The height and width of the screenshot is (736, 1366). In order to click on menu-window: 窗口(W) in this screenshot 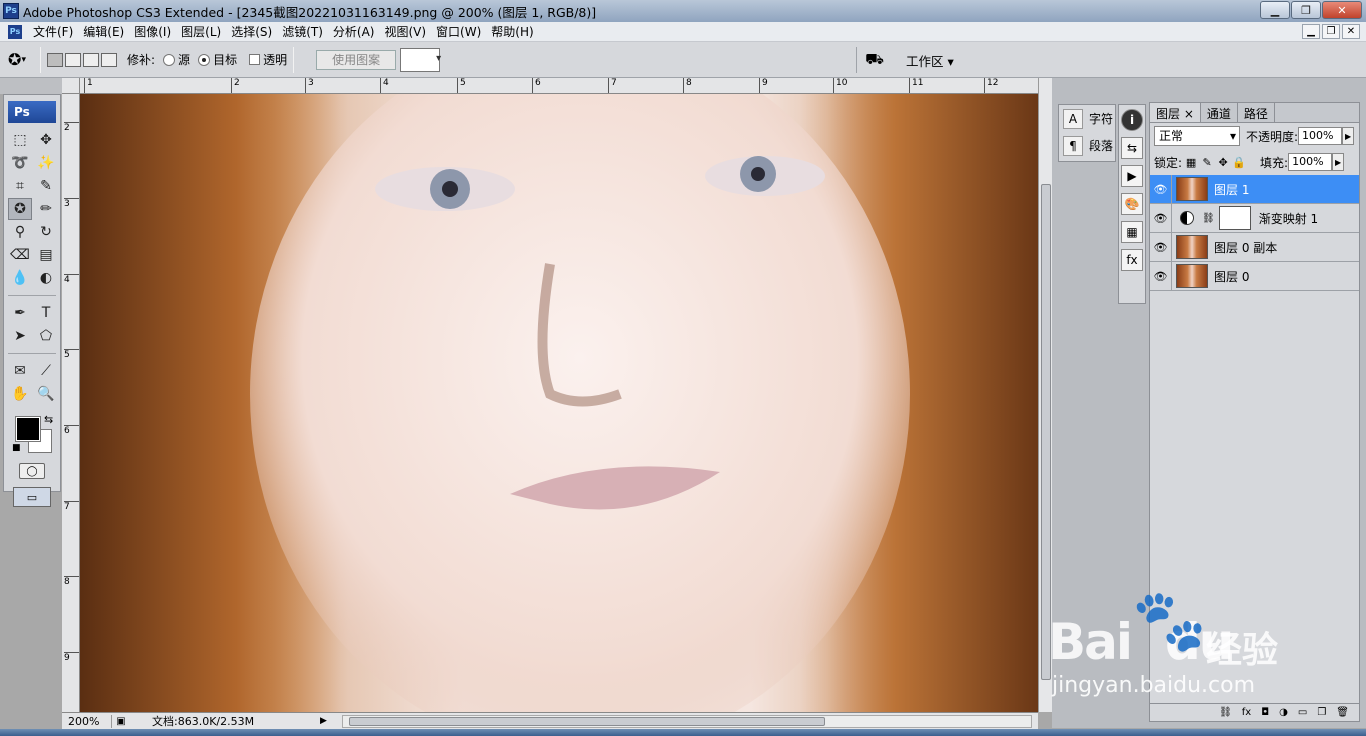, I will do `click(458, 31)`.